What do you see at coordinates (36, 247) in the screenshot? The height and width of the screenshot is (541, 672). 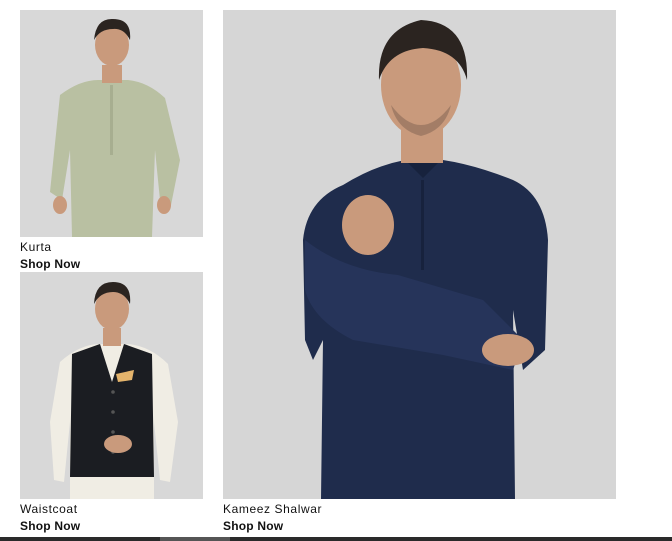 I see `product-name-kurta: Kurta` at bounding box center [36, 247].